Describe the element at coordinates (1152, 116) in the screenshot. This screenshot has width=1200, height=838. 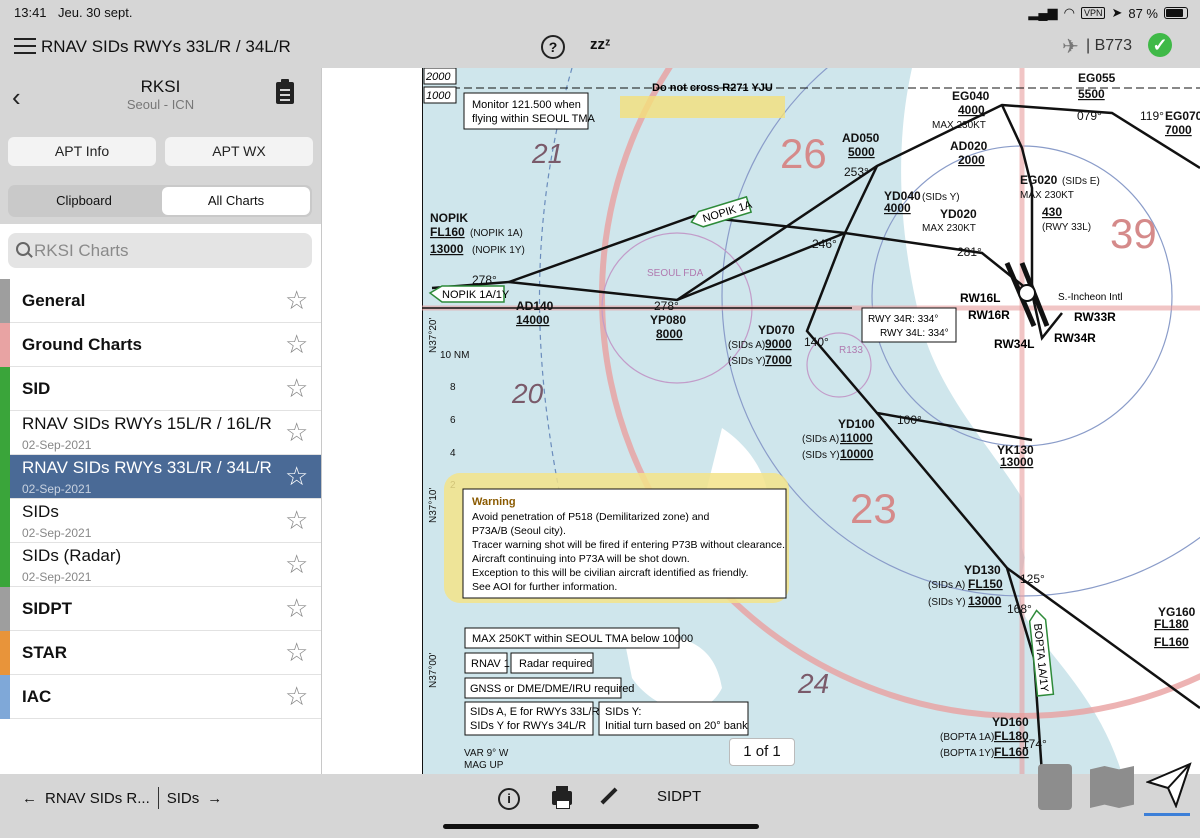
I see `course-label: 119°` at that location.